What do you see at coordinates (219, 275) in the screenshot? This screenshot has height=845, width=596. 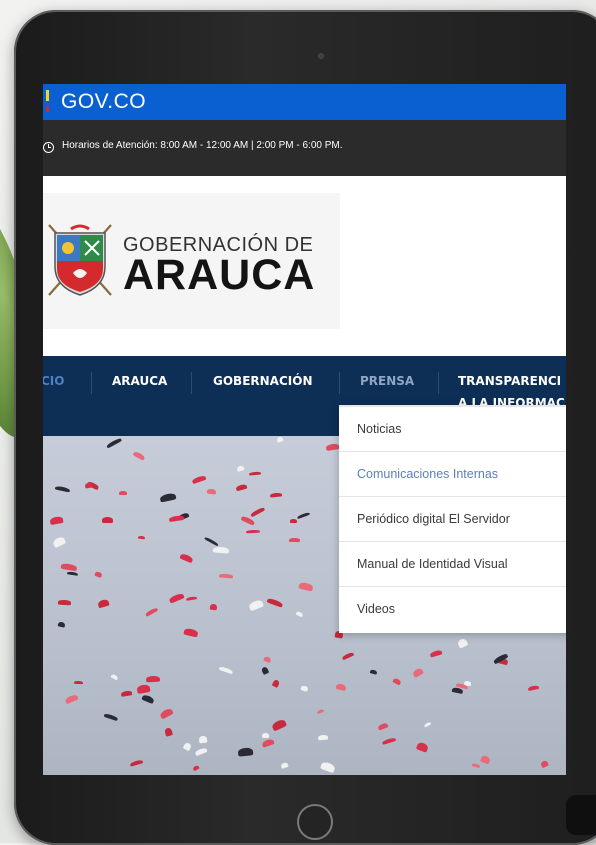 I see `logo-title-main: ARAUCA` at bounding box center [219, 275].